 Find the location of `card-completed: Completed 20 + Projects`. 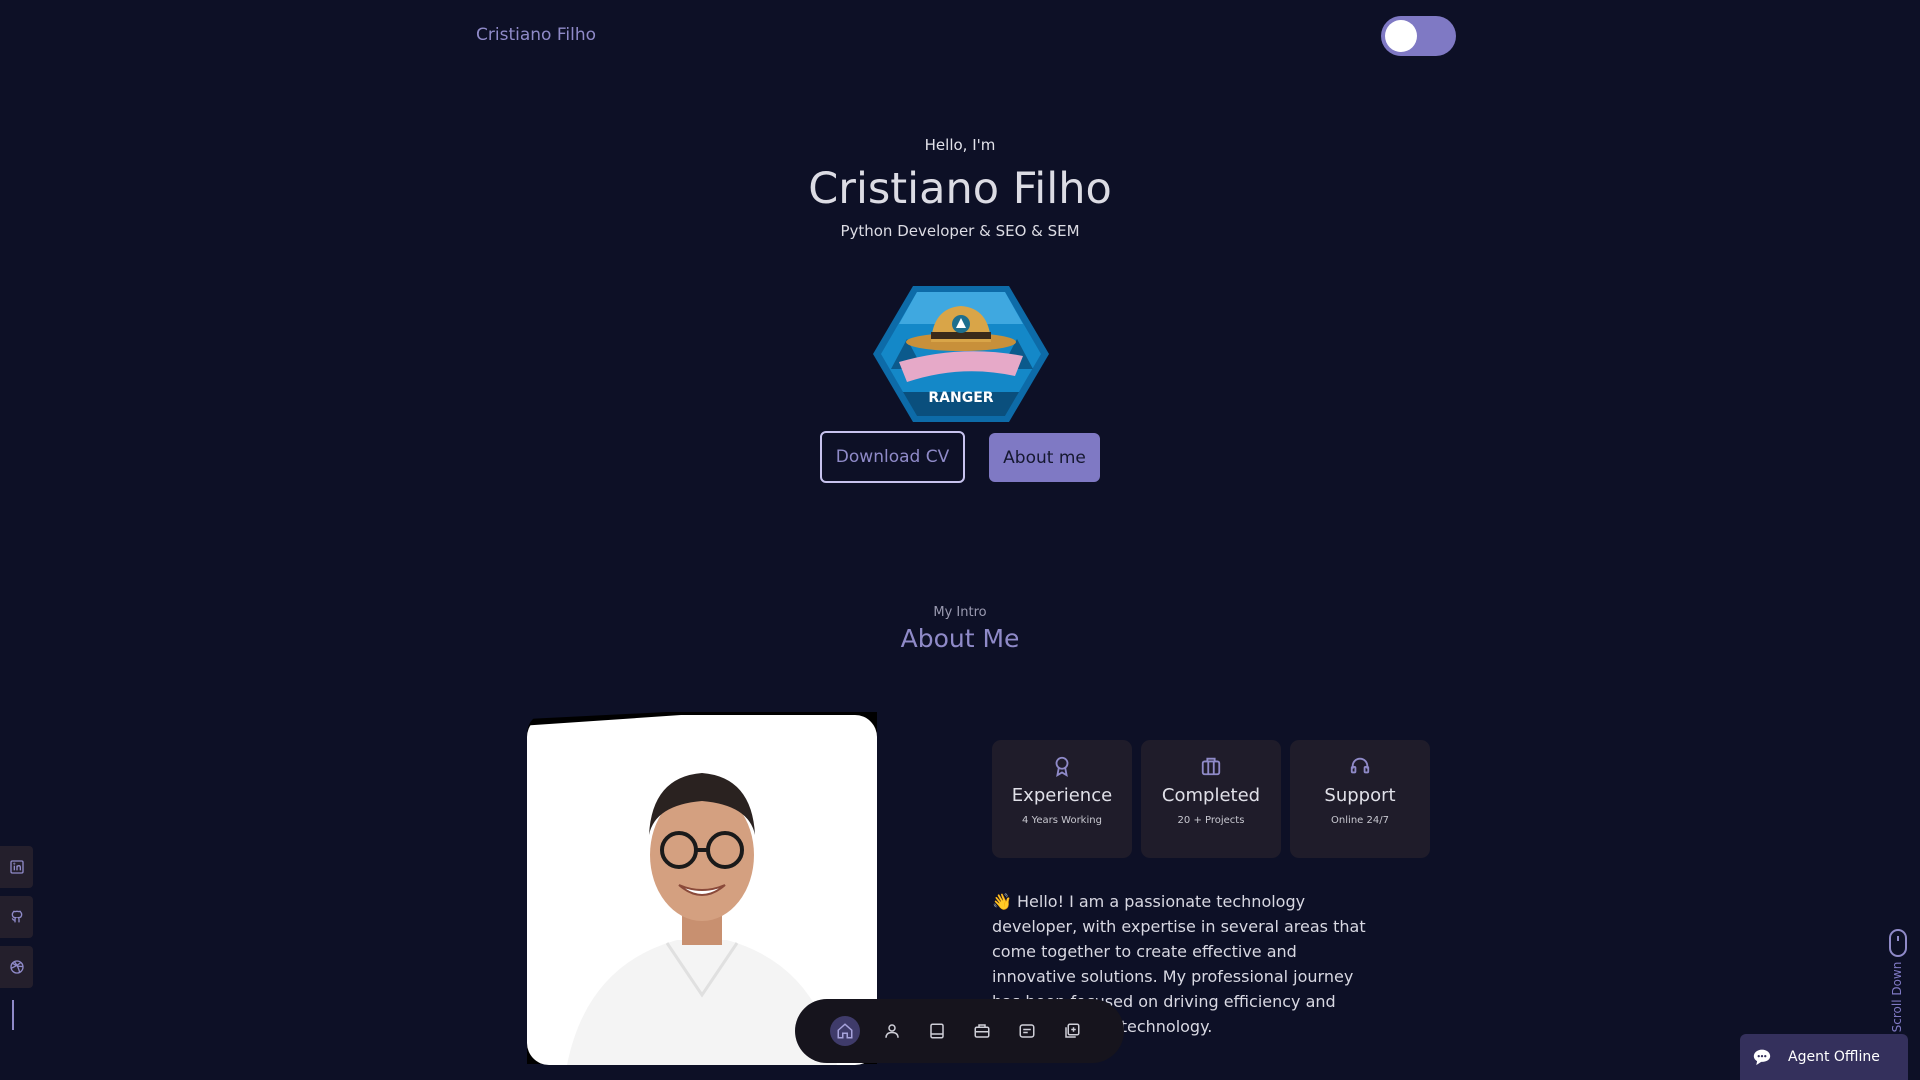

card-completed: Completed 20 + Projects is located at coordinates (1211, 799).